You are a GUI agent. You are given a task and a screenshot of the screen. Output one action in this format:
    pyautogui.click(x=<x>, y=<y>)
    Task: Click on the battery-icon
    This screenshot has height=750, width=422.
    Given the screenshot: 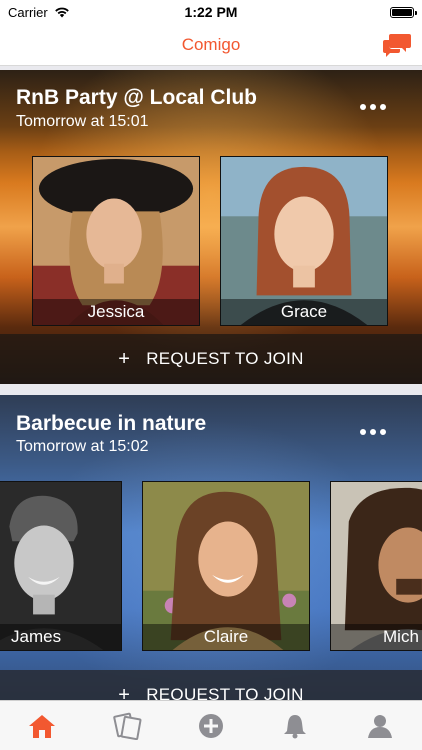 What is the action you would take?
    pyautogui.click(x=403, y=12)
    